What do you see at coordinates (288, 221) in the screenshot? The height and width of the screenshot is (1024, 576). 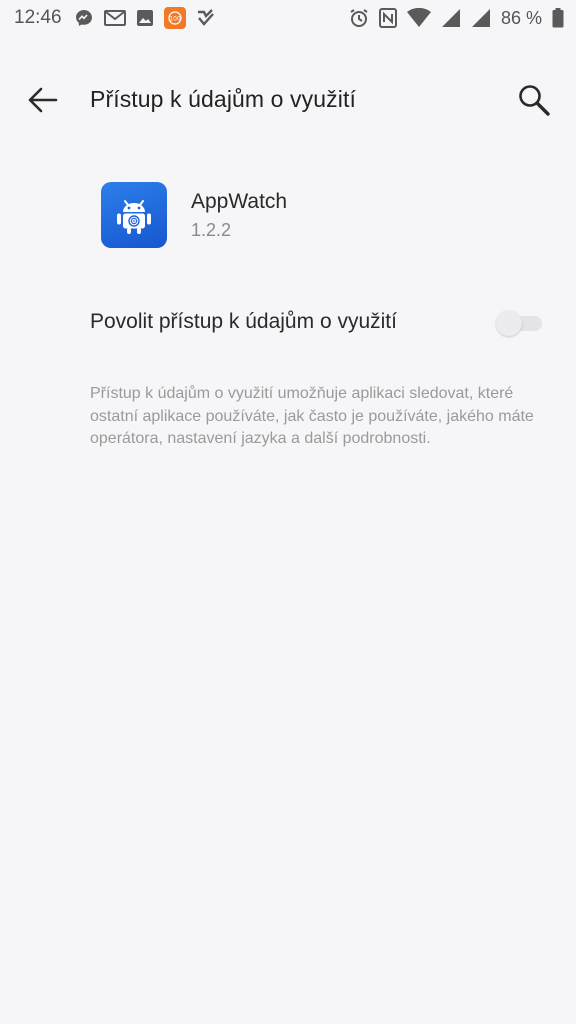 I see `app-info: AppWatch 1.2.2` at bounding box center [288, 221].